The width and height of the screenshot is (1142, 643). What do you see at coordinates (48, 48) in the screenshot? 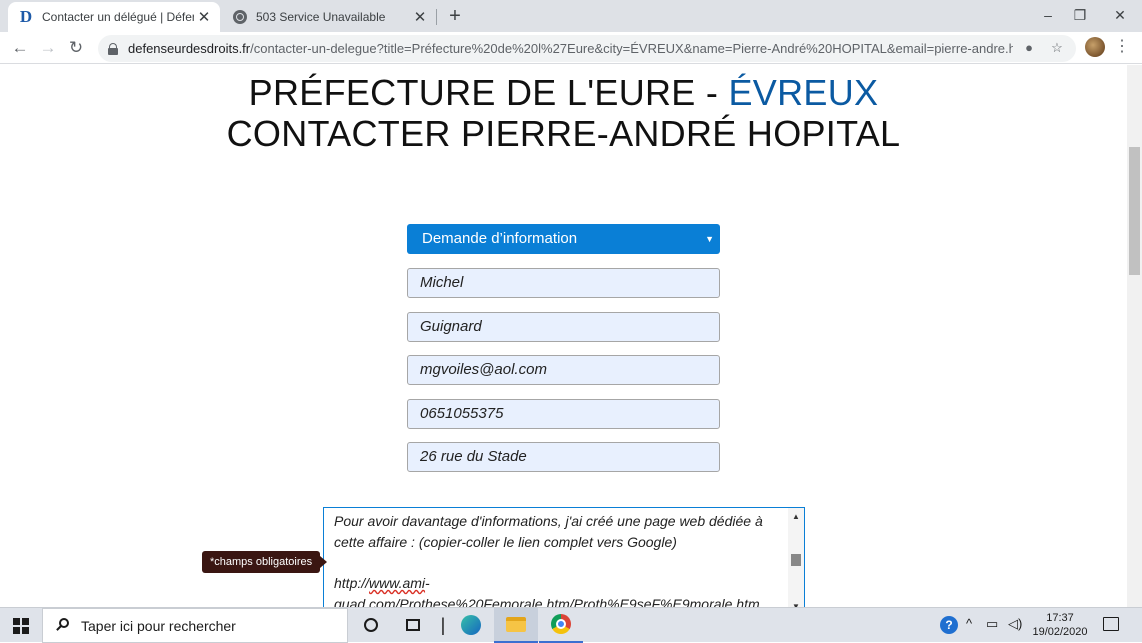
I see `forward-button: →` at bounding box center [48, 48].